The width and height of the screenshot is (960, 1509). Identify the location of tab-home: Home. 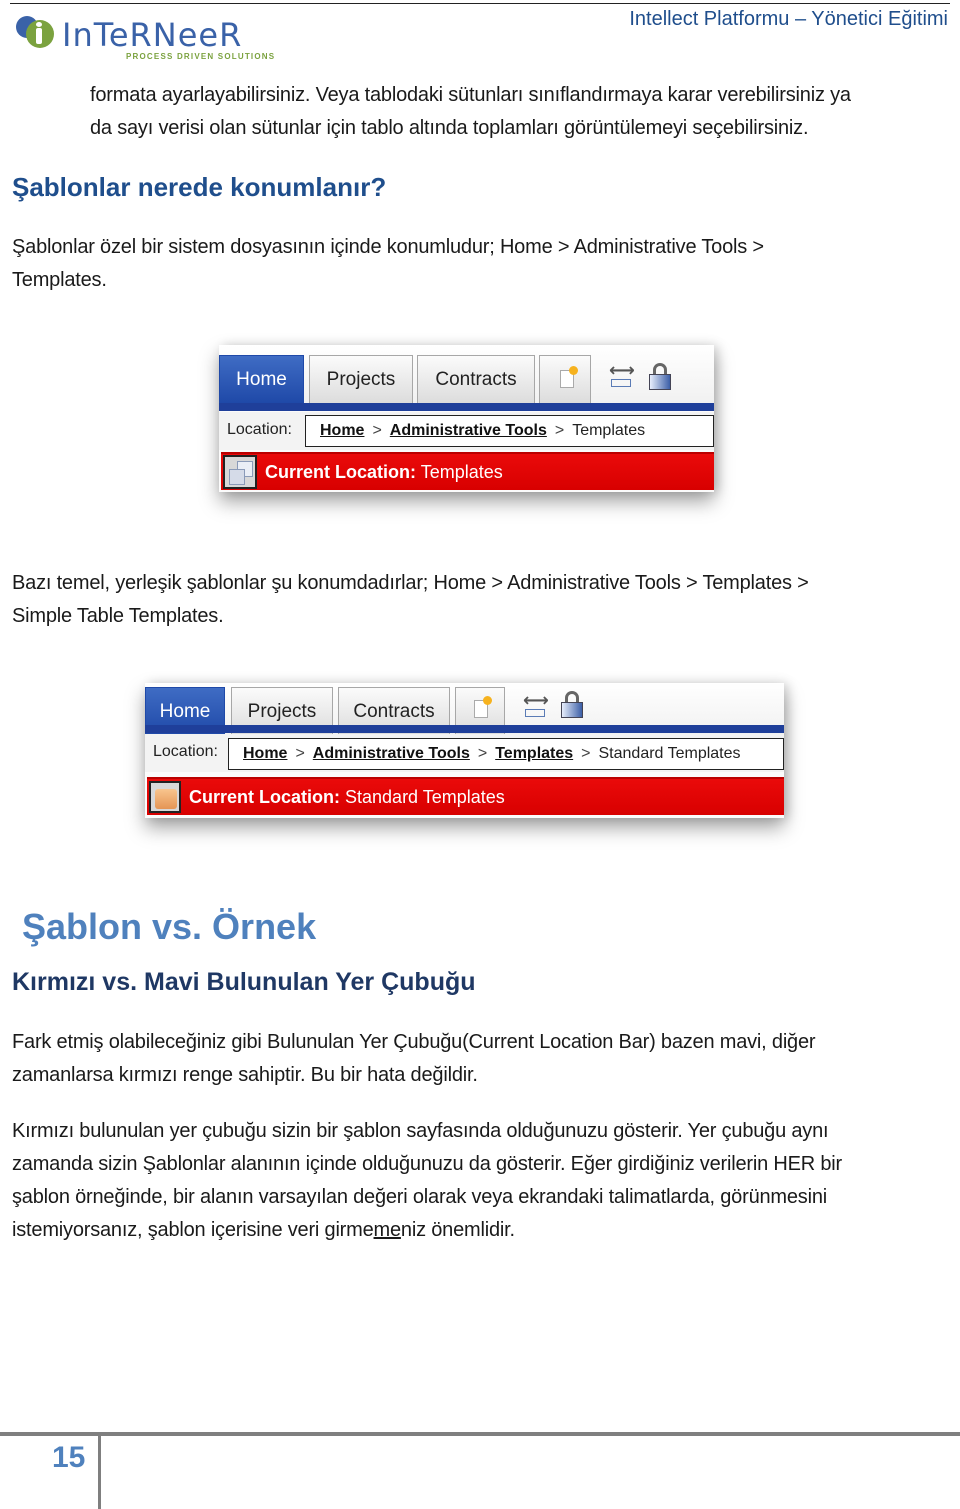
(261, 379).